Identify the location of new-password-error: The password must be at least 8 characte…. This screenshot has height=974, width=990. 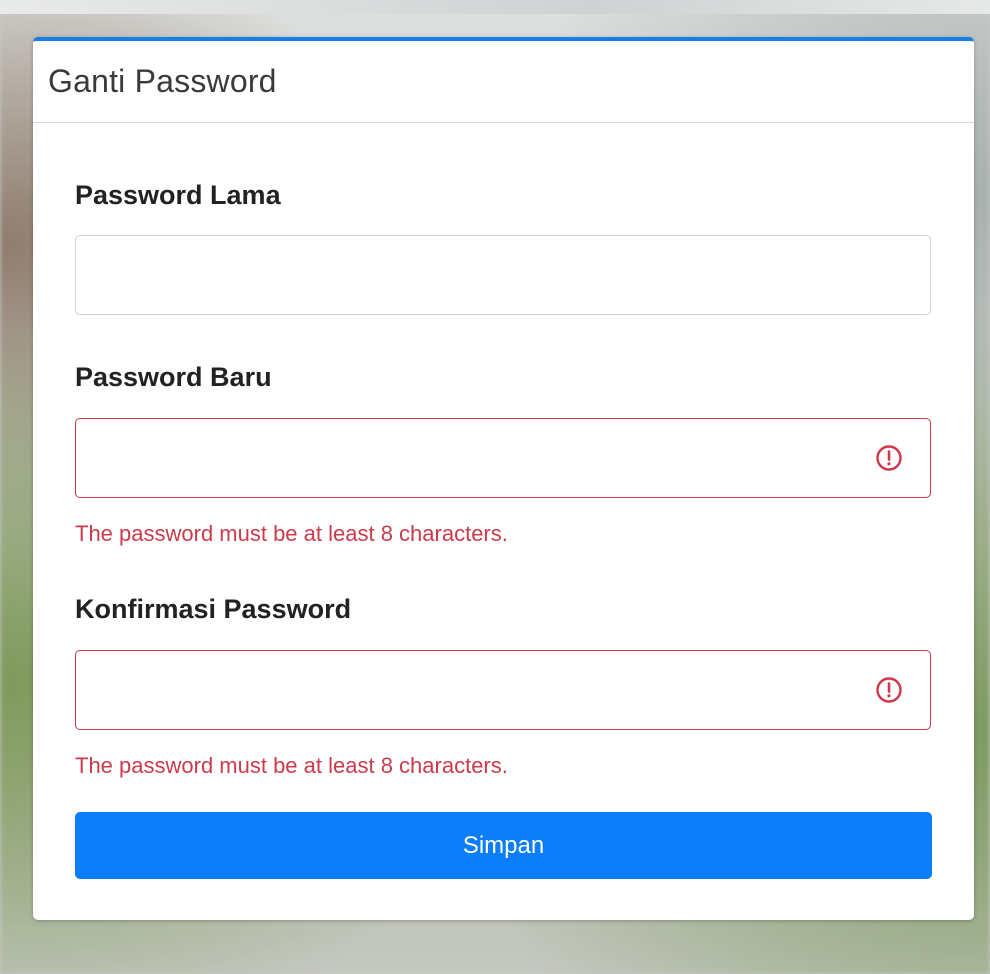
(291, 533).